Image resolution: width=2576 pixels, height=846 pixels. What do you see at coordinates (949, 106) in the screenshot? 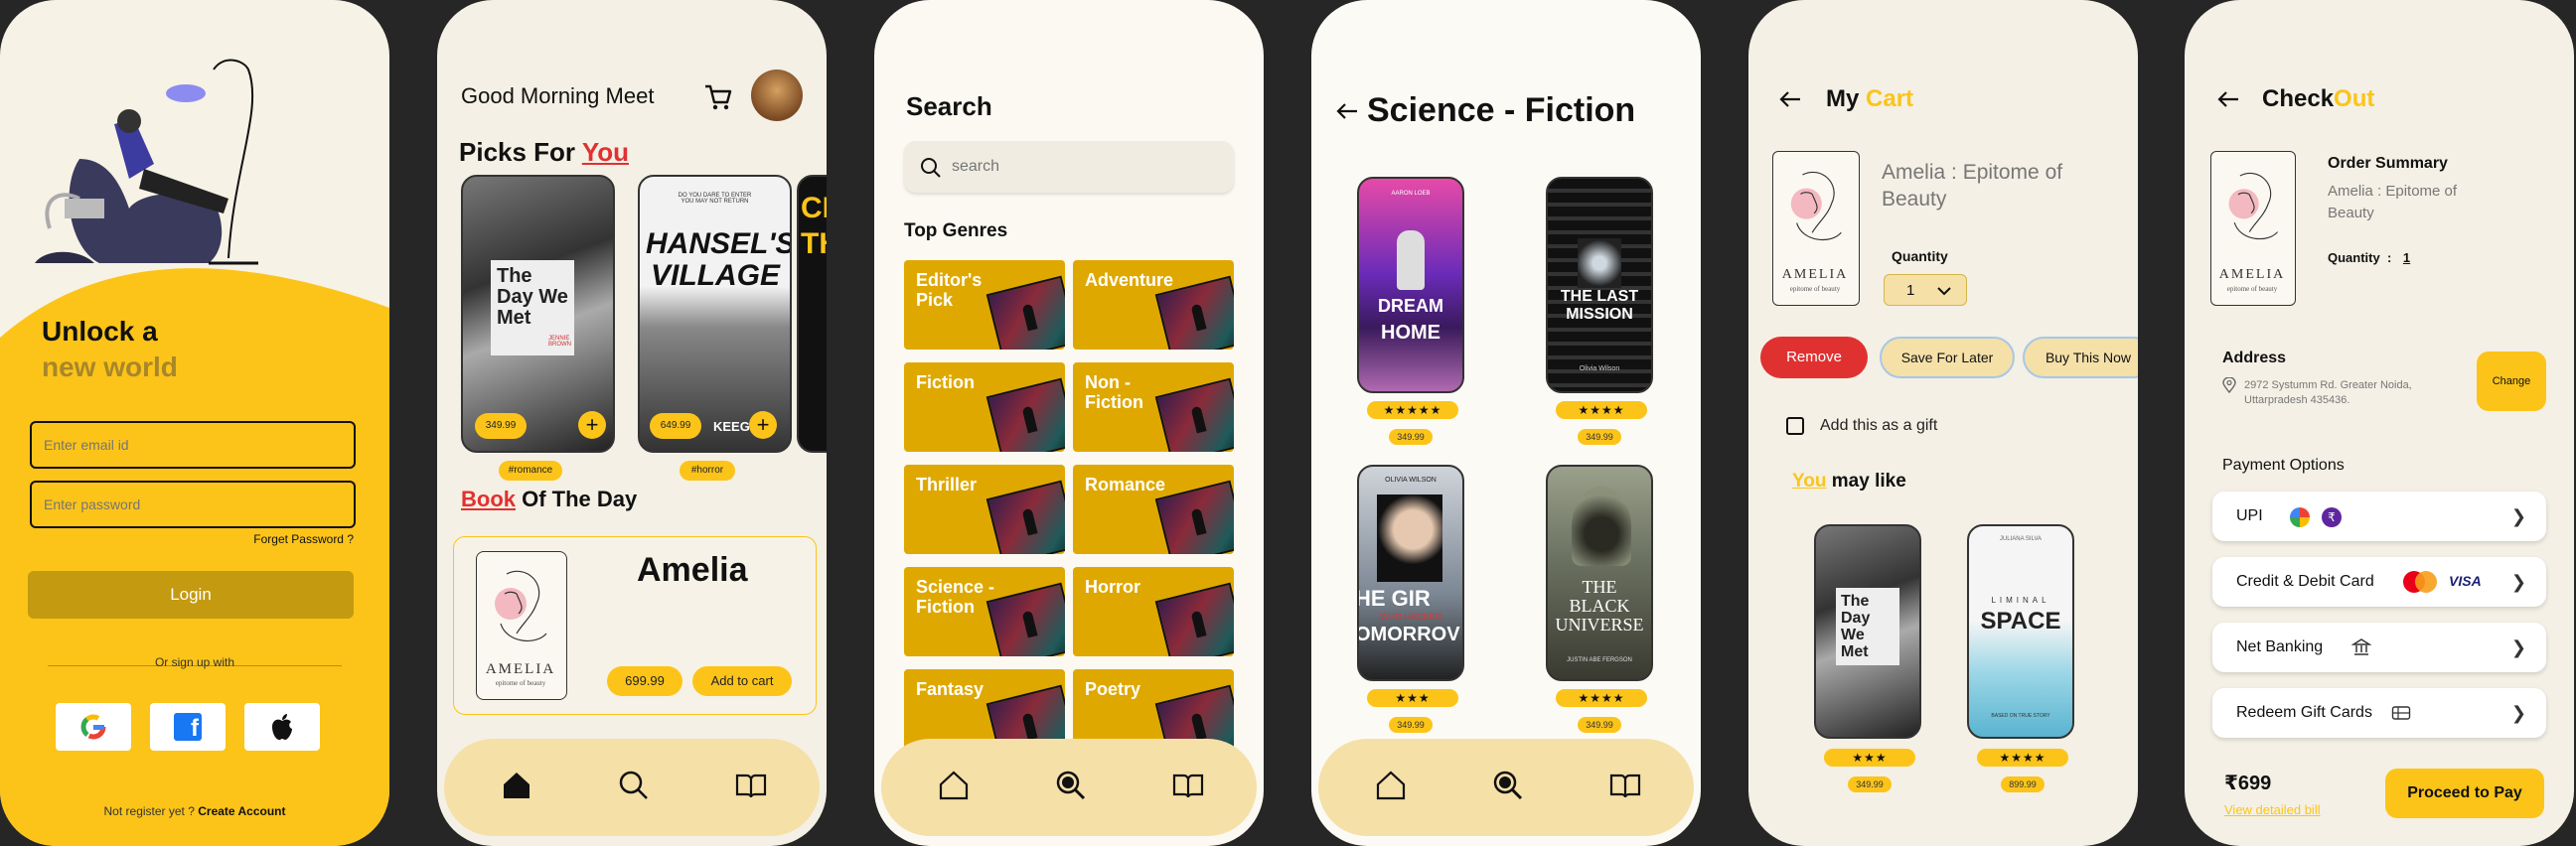
I see `page-title: Search` at bounding box center [949, 106].